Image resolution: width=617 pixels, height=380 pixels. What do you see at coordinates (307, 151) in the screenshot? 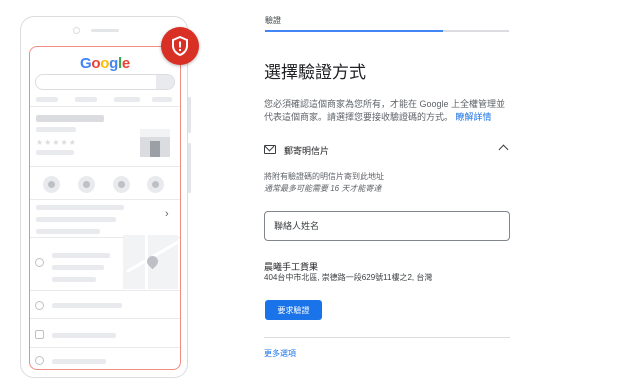
I see `mail-option-title: 郵寄明信片` at bounding box center [307, 151].